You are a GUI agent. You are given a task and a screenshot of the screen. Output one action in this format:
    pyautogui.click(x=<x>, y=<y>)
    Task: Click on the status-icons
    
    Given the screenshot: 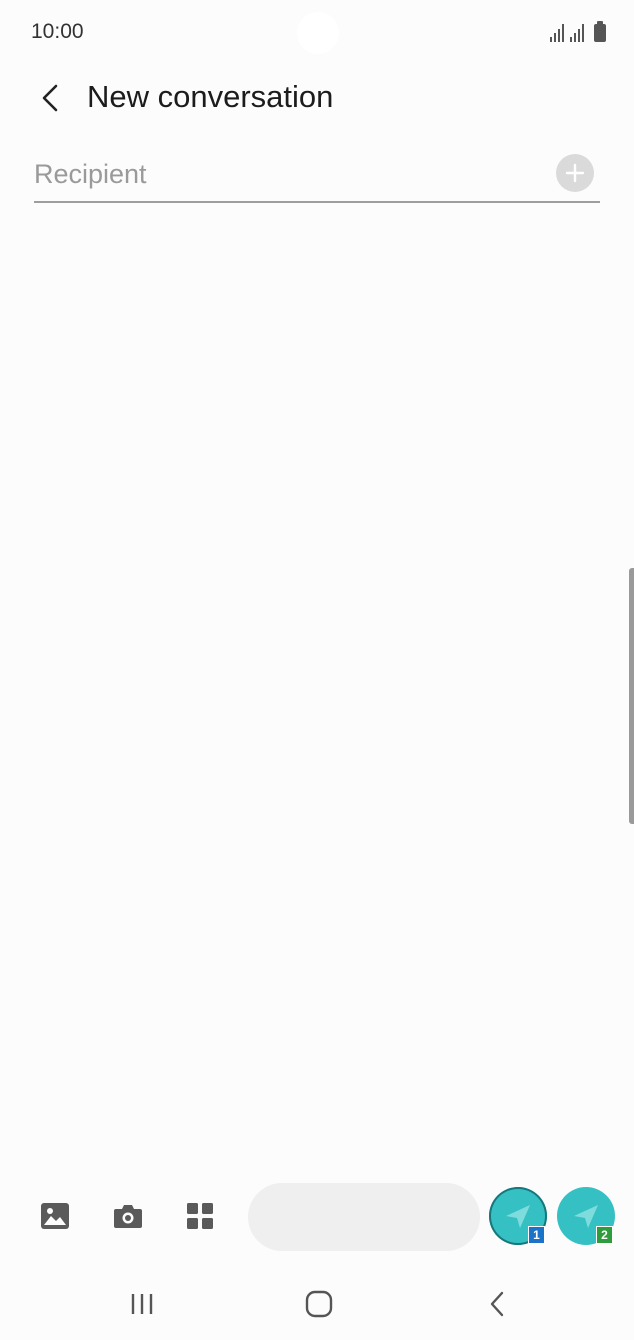 What is the action you would take?
    pyautogui.click(x=578, y=31)
    